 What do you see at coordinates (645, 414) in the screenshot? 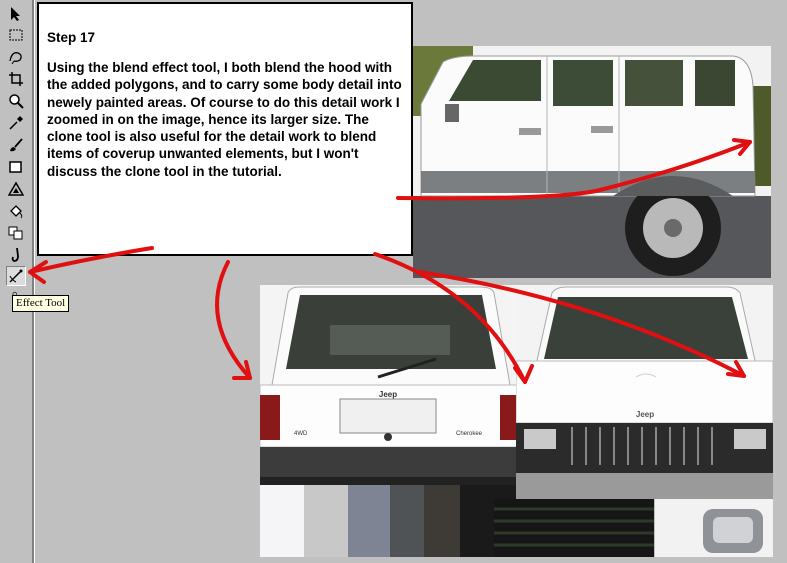
I see `front-badge-text: Jeep` at bounding box center [645, 414].